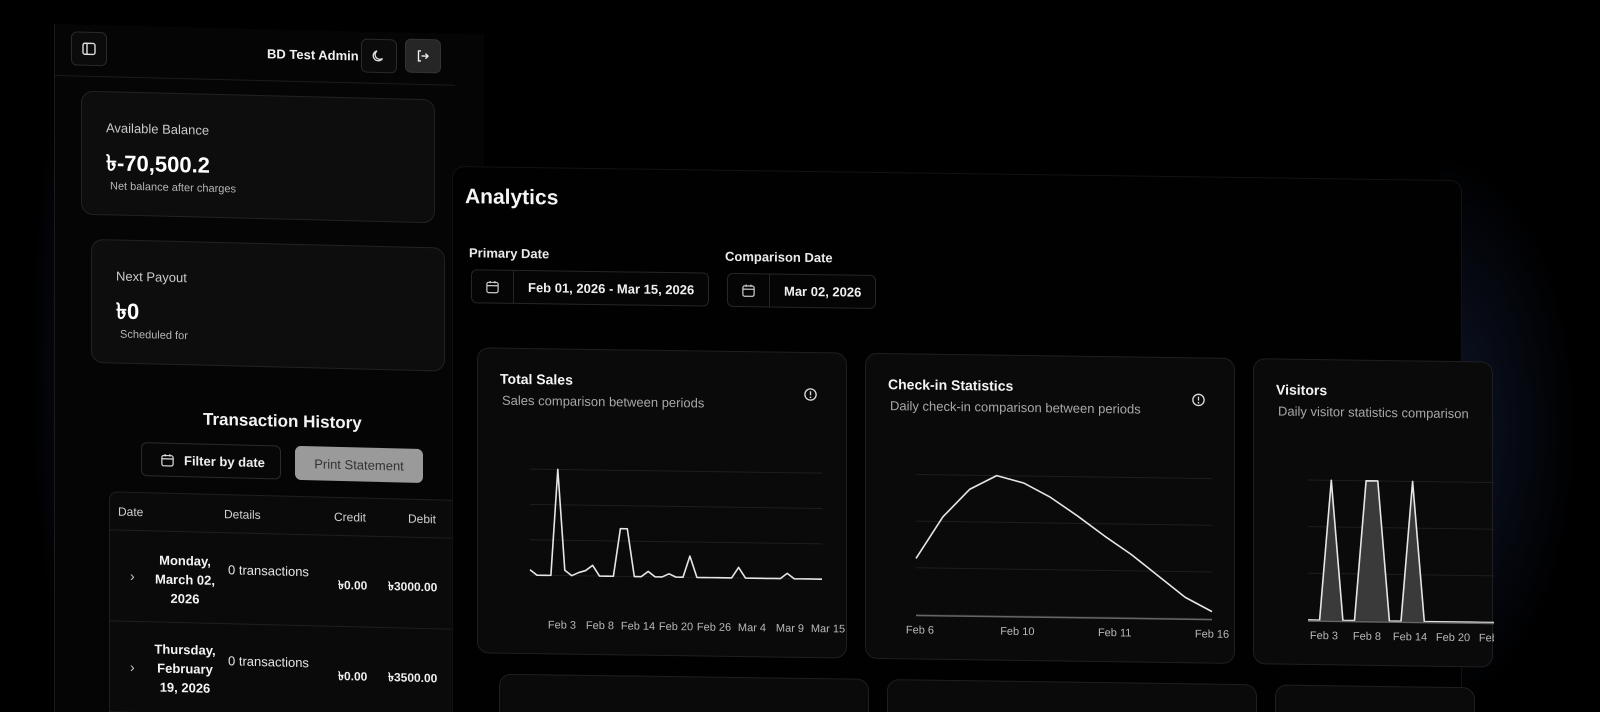 The width and height of the screenshot is (1600, 712). Describe the element at coordinates (268, 305) in the screenshot. I see `next-payout-card: Next Payout ৳0 Scheduled for` at that location.